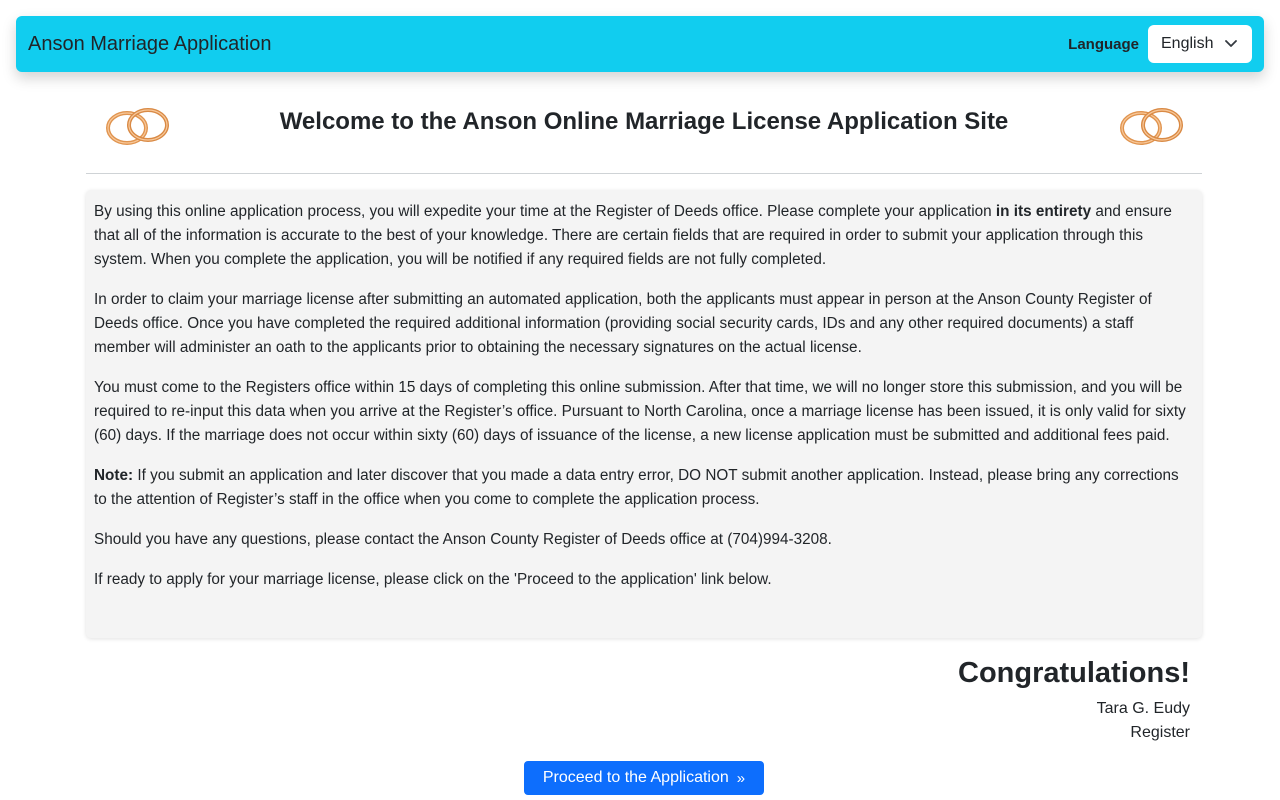 This screenshot has width=1280, height=800. I want to click on proceed-to-application-button: Proceed to the Application », so click(644, 778).